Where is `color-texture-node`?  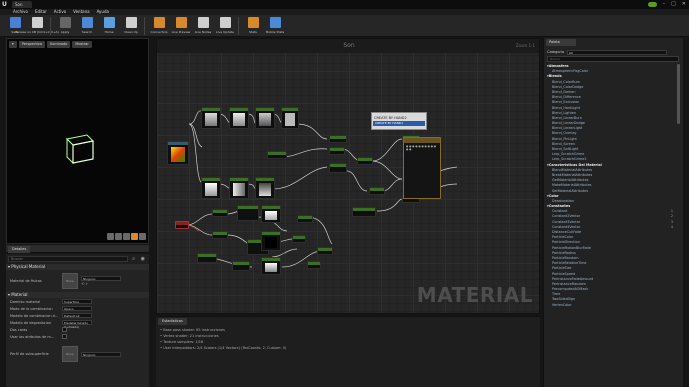
color-texture-node is located at coordinates (178, 153).